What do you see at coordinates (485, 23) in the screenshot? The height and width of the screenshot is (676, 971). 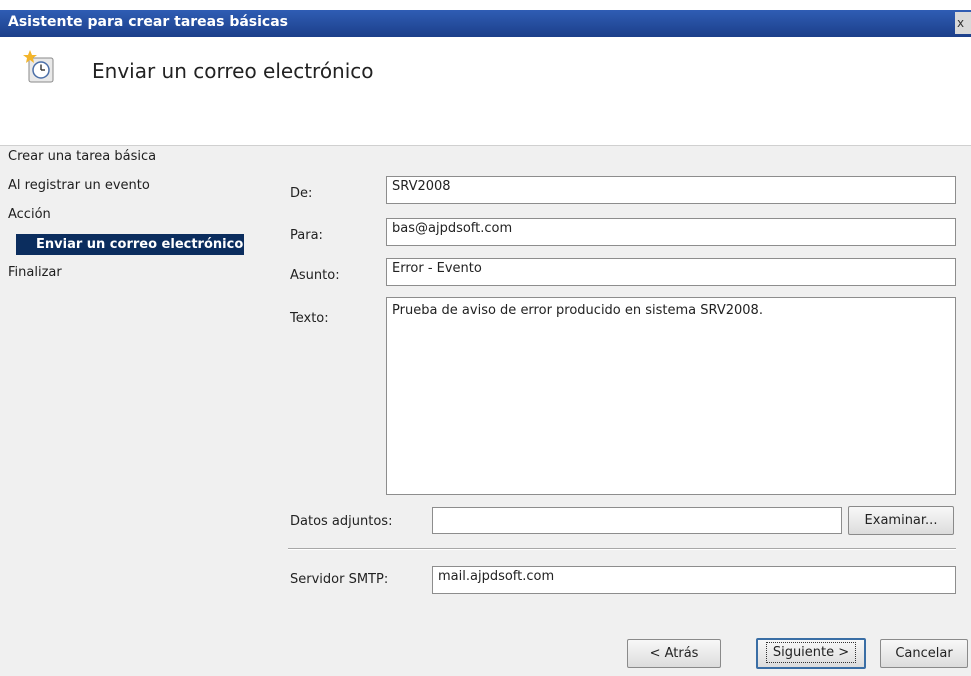 I see `title-bar: Asistente para crear tareas básicas x` at bounding box center [485, 23].